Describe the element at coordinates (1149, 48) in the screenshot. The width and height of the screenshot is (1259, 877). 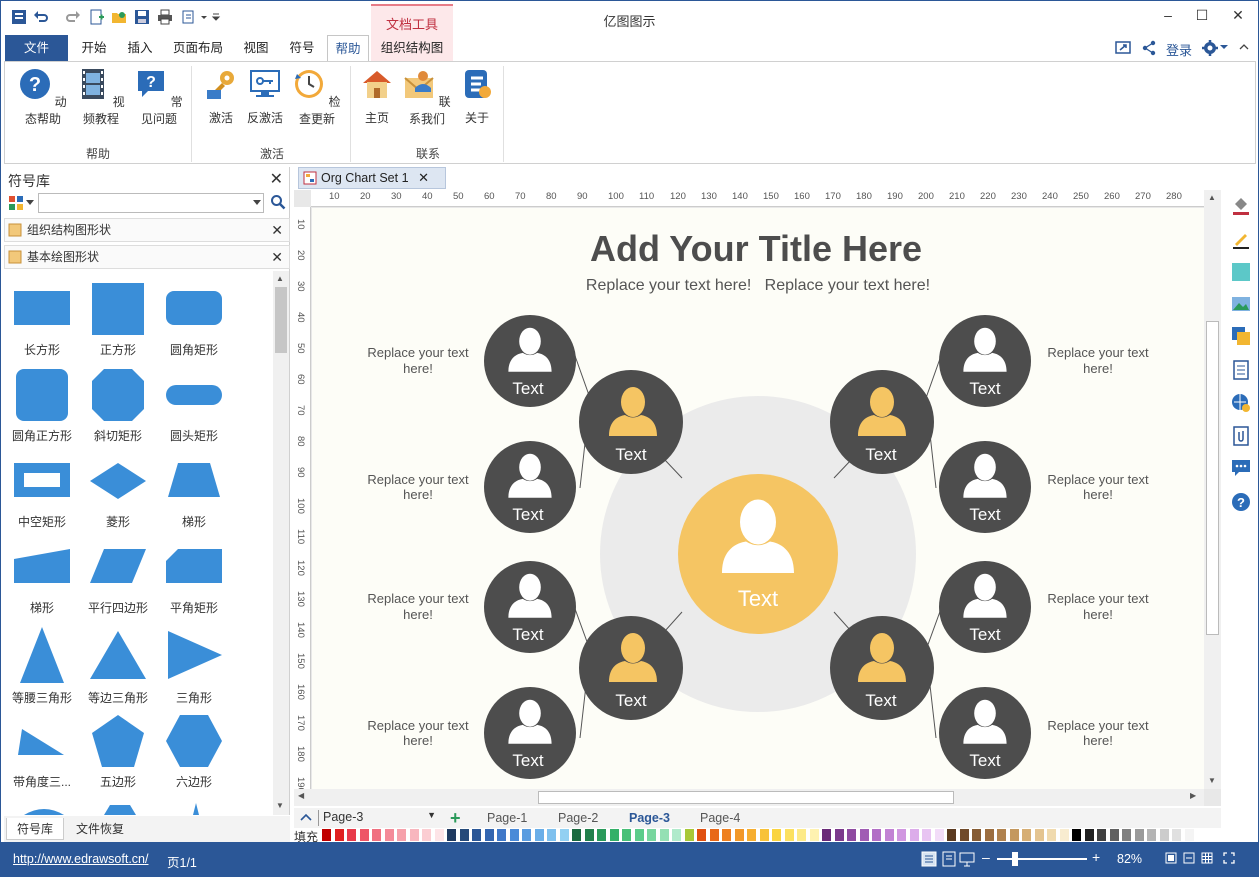
I see `share-icon` at that location.